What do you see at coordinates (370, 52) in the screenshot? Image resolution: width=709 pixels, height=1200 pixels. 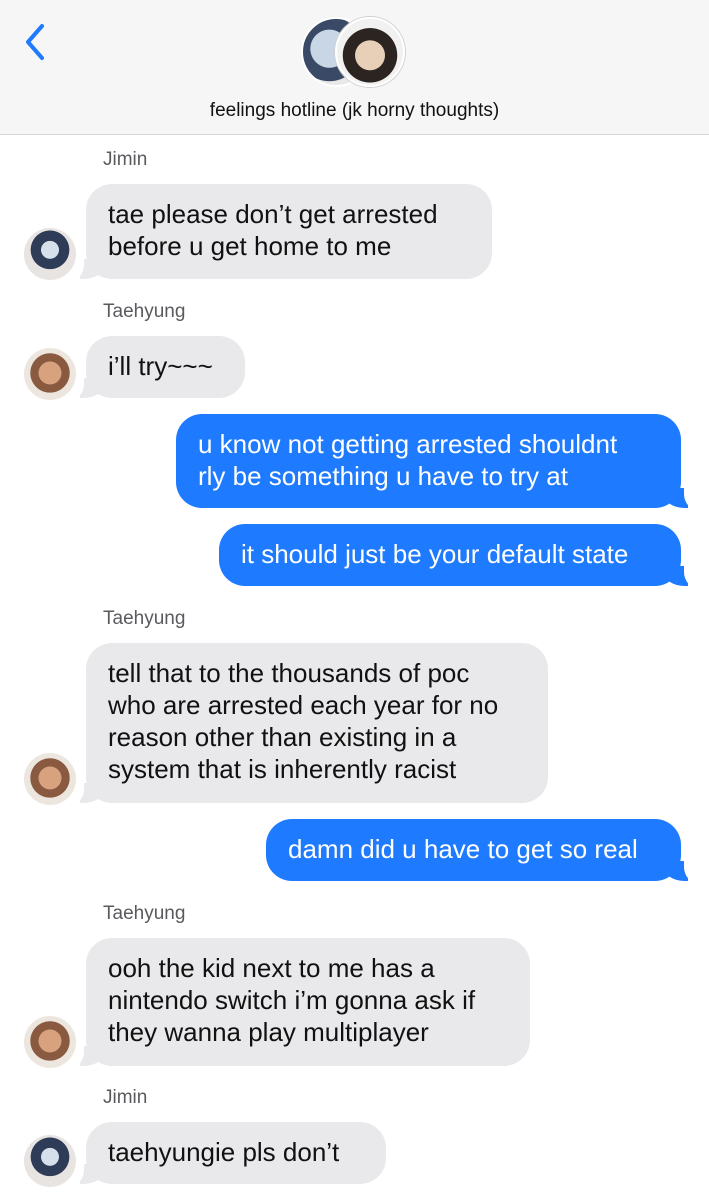 I see `group-avatar-jungkook` at bounding box center [370, 52].